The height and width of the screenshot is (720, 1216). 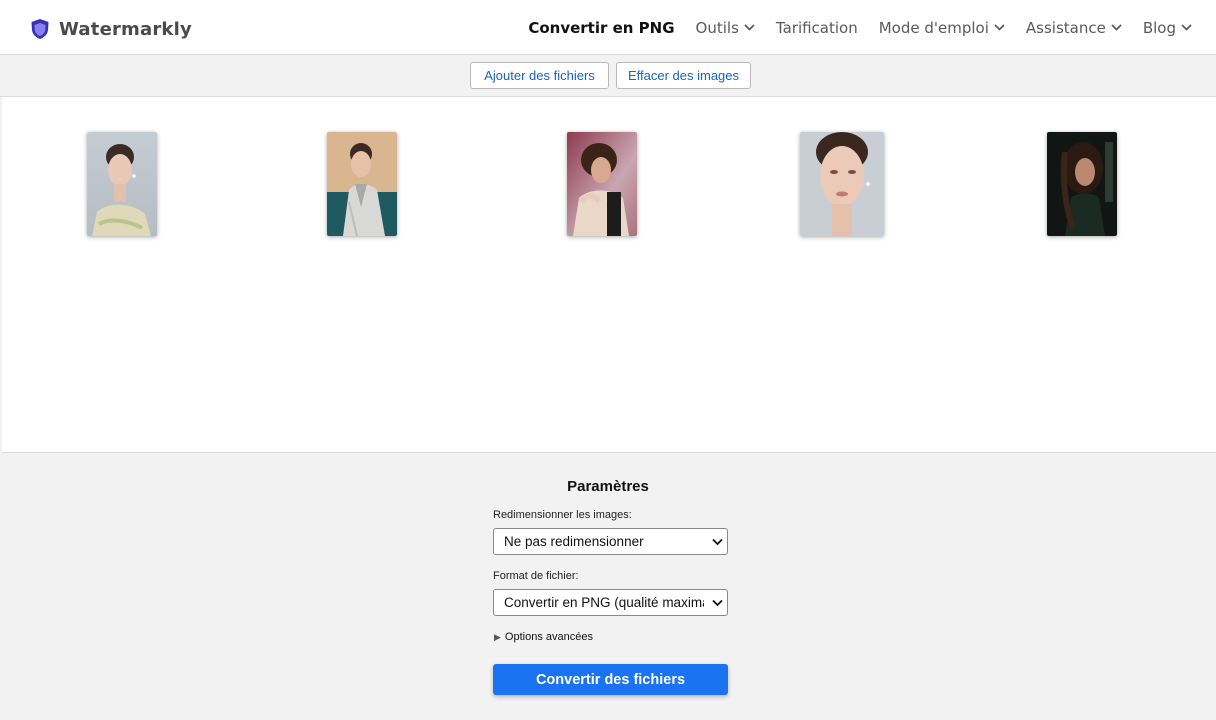 I want to click on convert-files-button: Convertir des fichiers, so click(x=610, y=679).